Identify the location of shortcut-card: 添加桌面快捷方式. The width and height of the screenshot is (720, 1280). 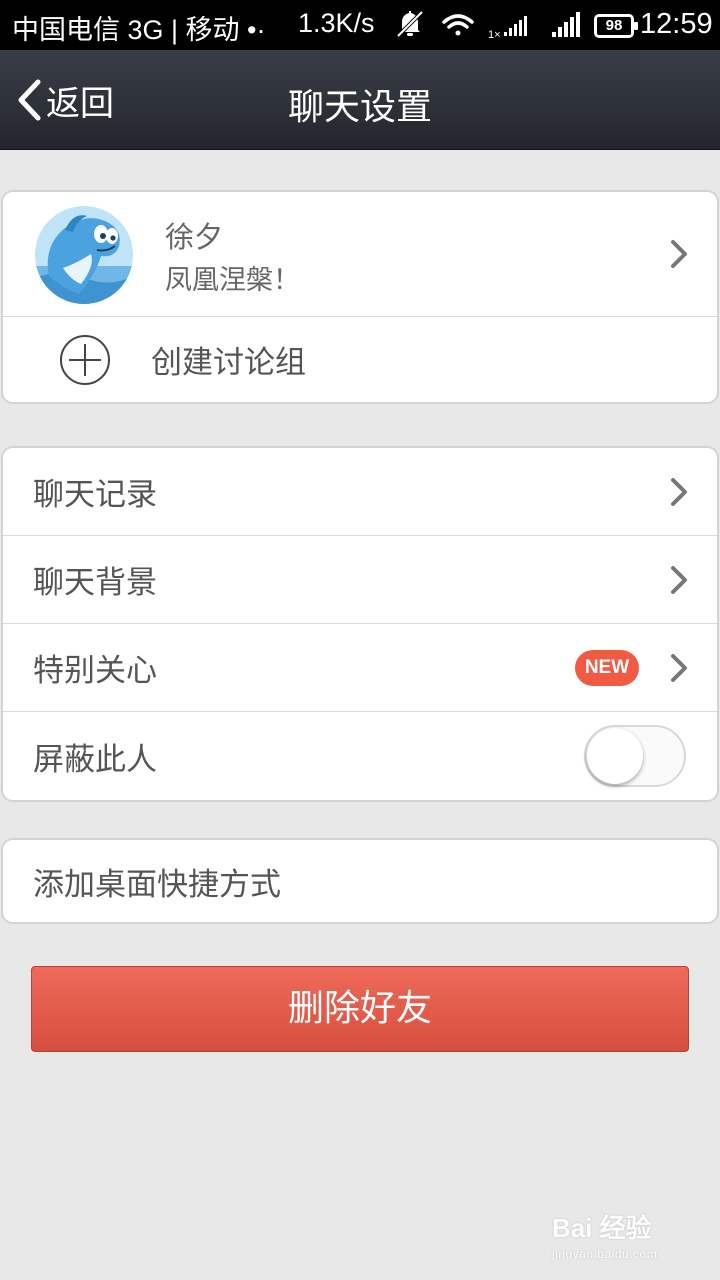
(360, 881).